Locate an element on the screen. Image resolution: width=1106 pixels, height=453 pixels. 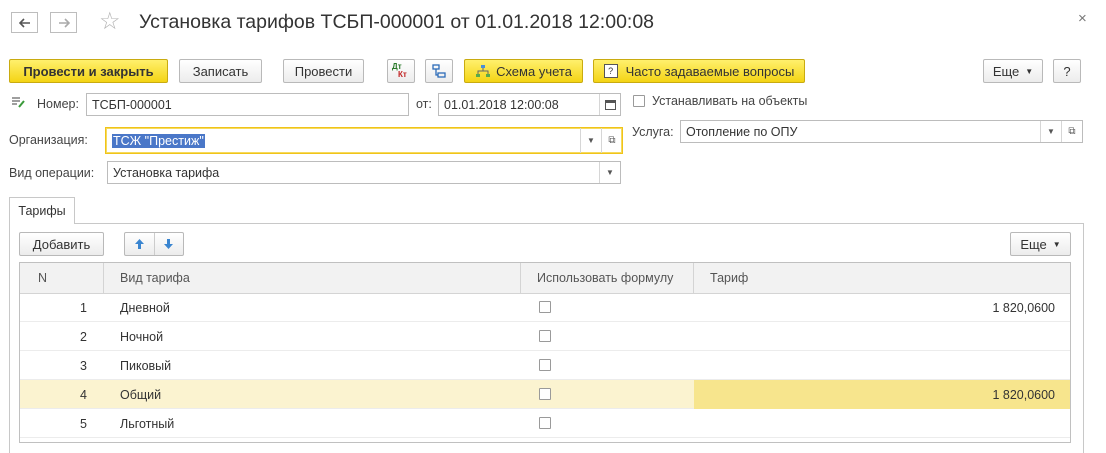
star-icon: ☆ is located at coordinates (110, 21).